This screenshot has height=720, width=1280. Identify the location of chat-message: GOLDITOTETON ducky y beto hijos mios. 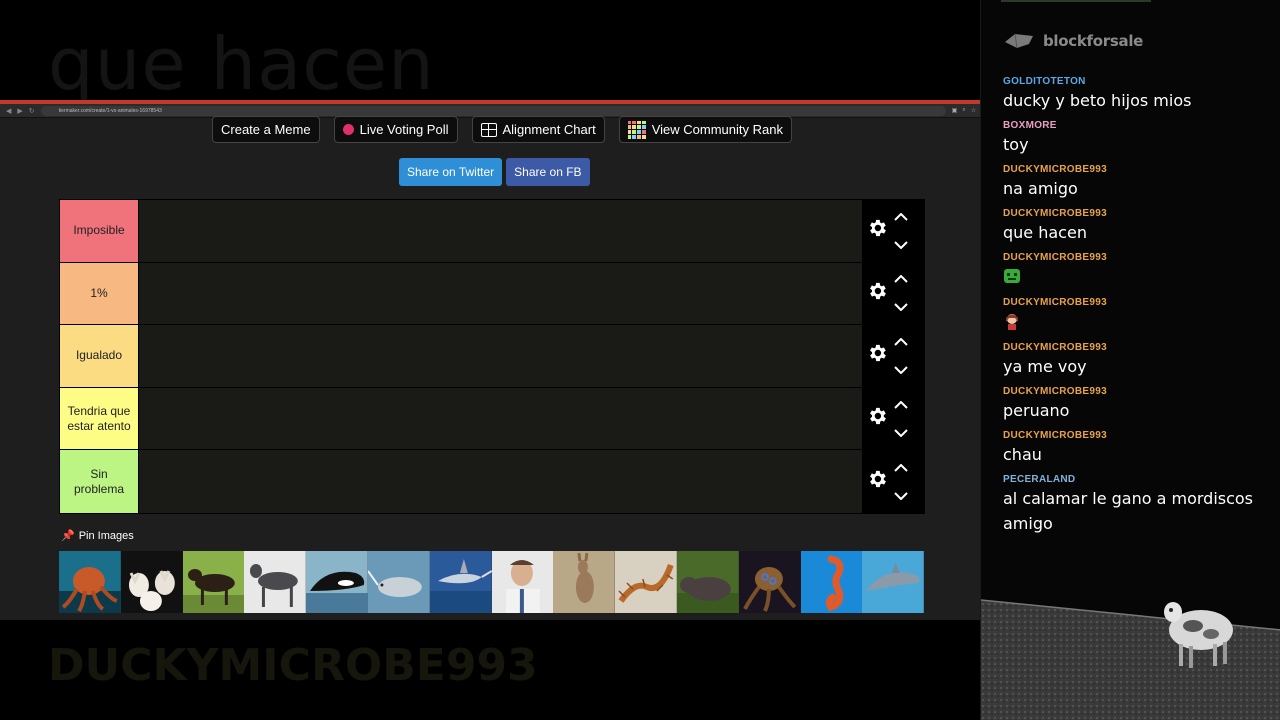
(1138, 94).